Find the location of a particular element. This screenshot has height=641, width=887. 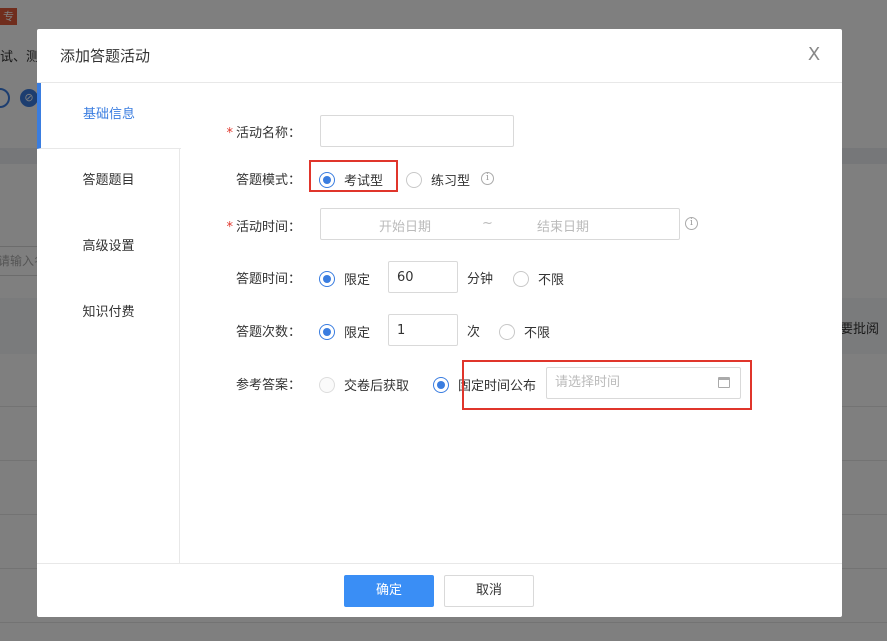

attempts-input is located at coordinates (423, 330).